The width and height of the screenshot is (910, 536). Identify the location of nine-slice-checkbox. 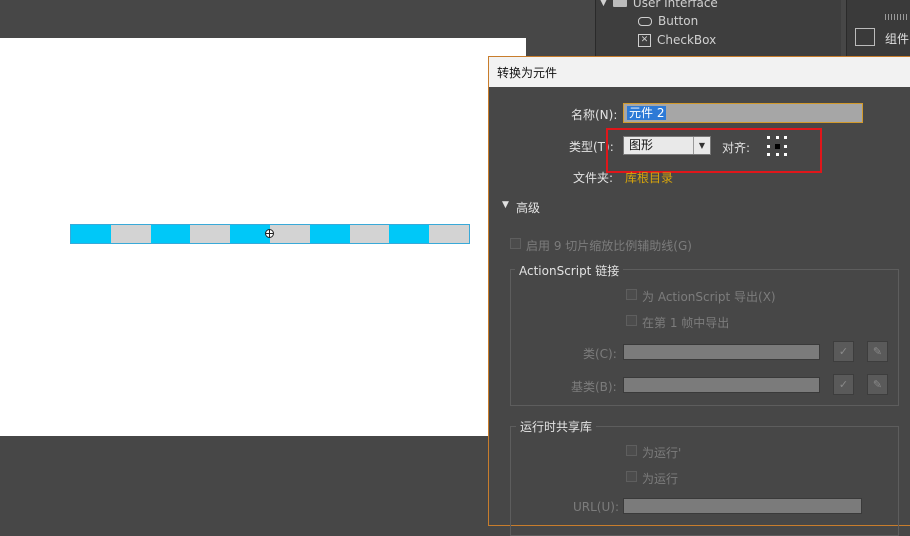
(515, 243).